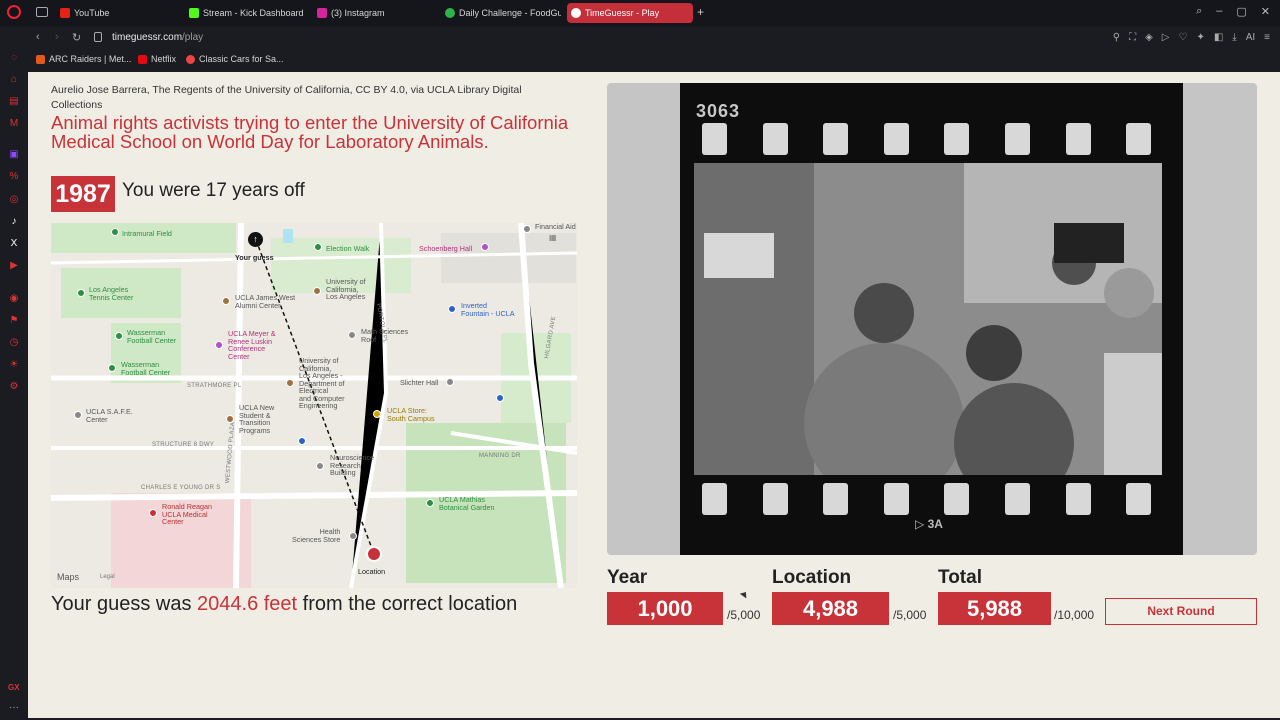 This screenshot has height=720, width=1280. Describe the element at coordinates (14, 155) in the screenshot. I see `twitch-icon: ▣` at that location.